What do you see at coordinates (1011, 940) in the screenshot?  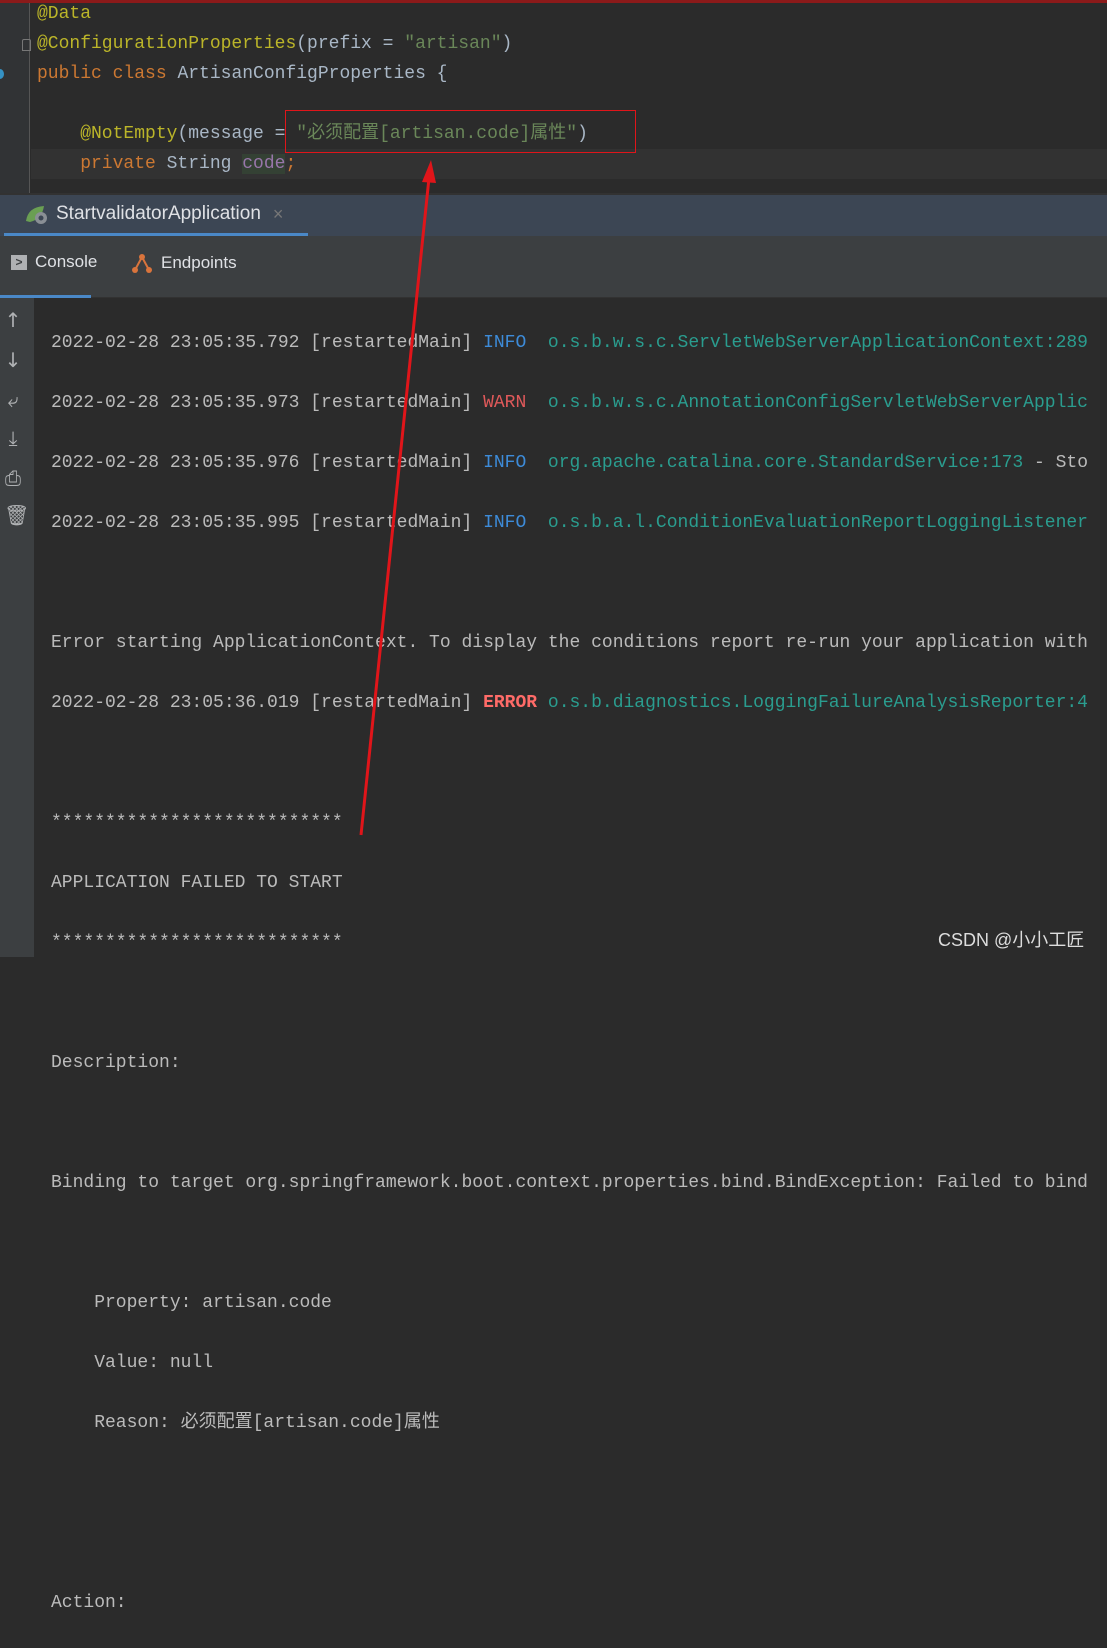 I see `watermark: CSDN @小小工匠` at bounding box center [1011, 940].